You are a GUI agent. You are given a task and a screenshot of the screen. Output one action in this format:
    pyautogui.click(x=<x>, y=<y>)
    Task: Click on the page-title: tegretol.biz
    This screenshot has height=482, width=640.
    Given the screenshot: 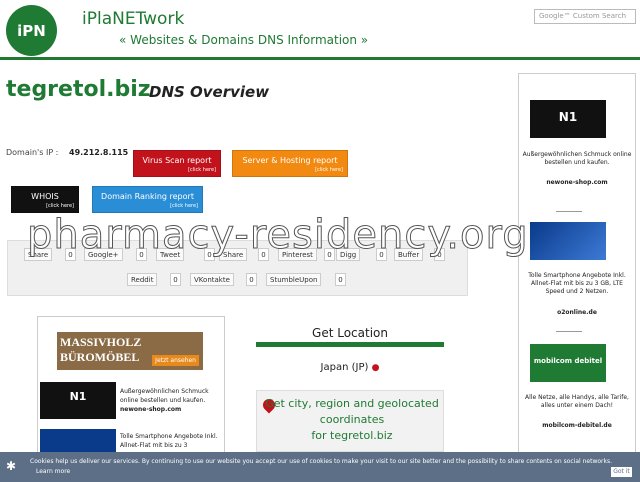 What is the action you would take?
    pyautogui.click(x=78, y=89)
    